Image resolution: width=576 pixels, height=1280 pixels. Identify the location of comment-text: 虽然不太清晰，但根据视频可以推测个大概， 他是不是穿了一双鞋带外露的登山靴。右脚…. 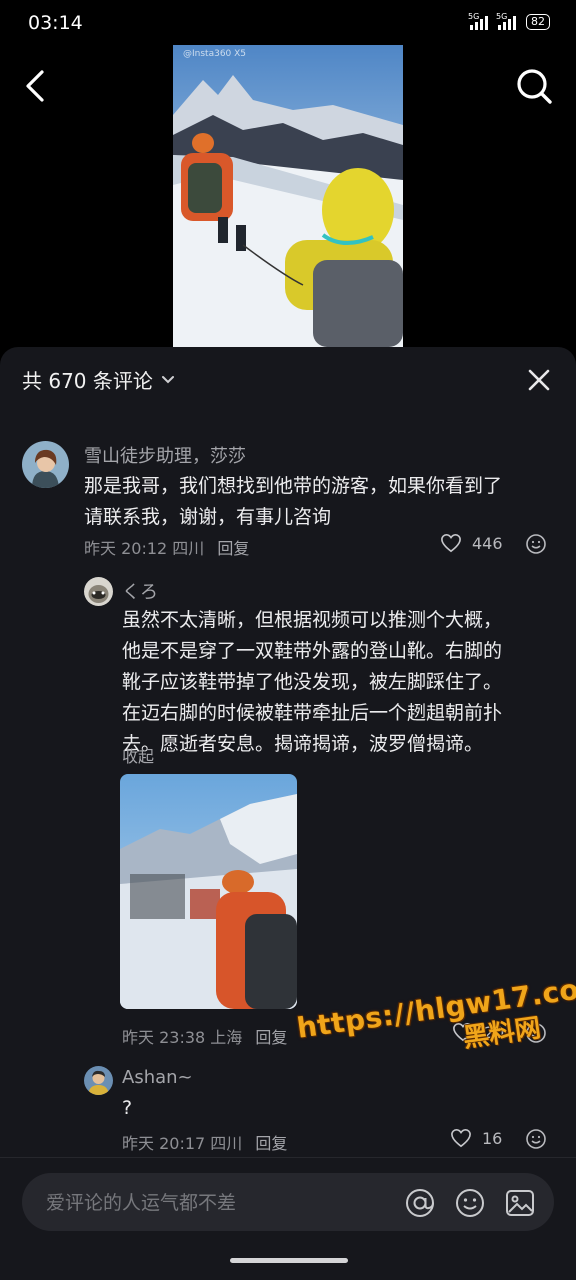
(312, 682).